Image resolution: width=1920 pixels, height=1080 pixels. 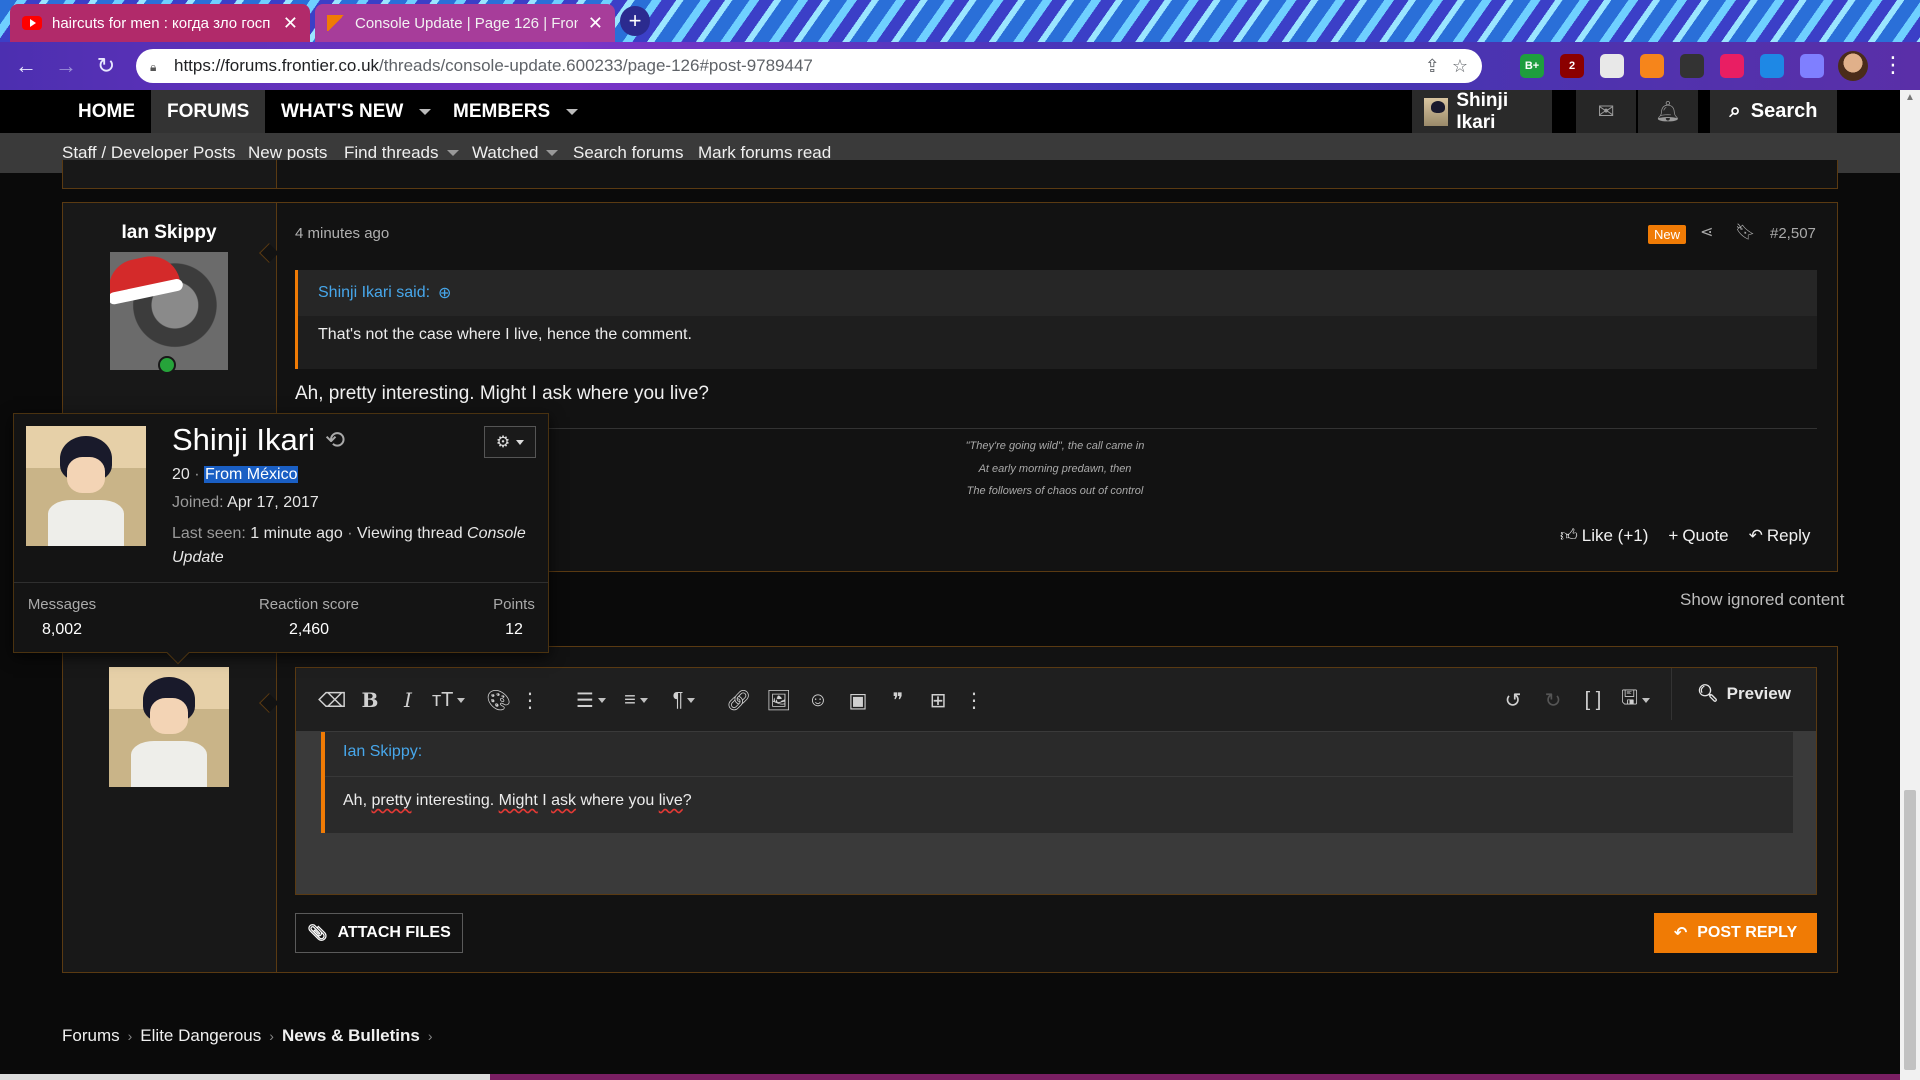 I want to click on bookmark-star-icon: ☆, so click(x=1460, y=66).